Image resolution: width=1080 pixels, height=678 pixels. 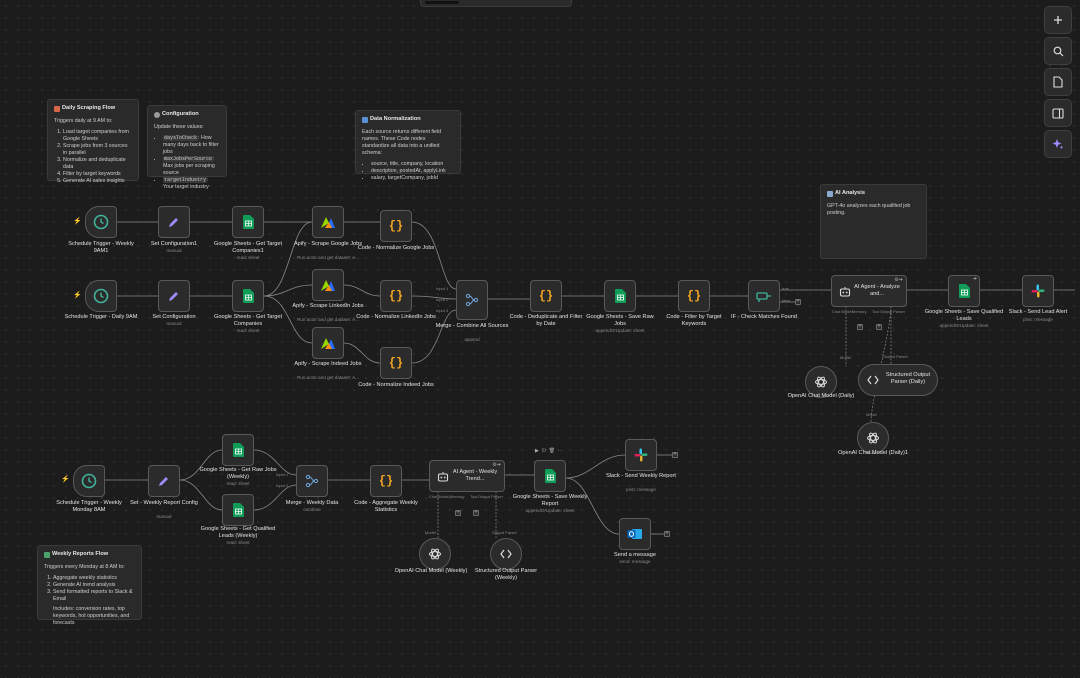 I want to click on clock-icon, so click(x=89, y=481).